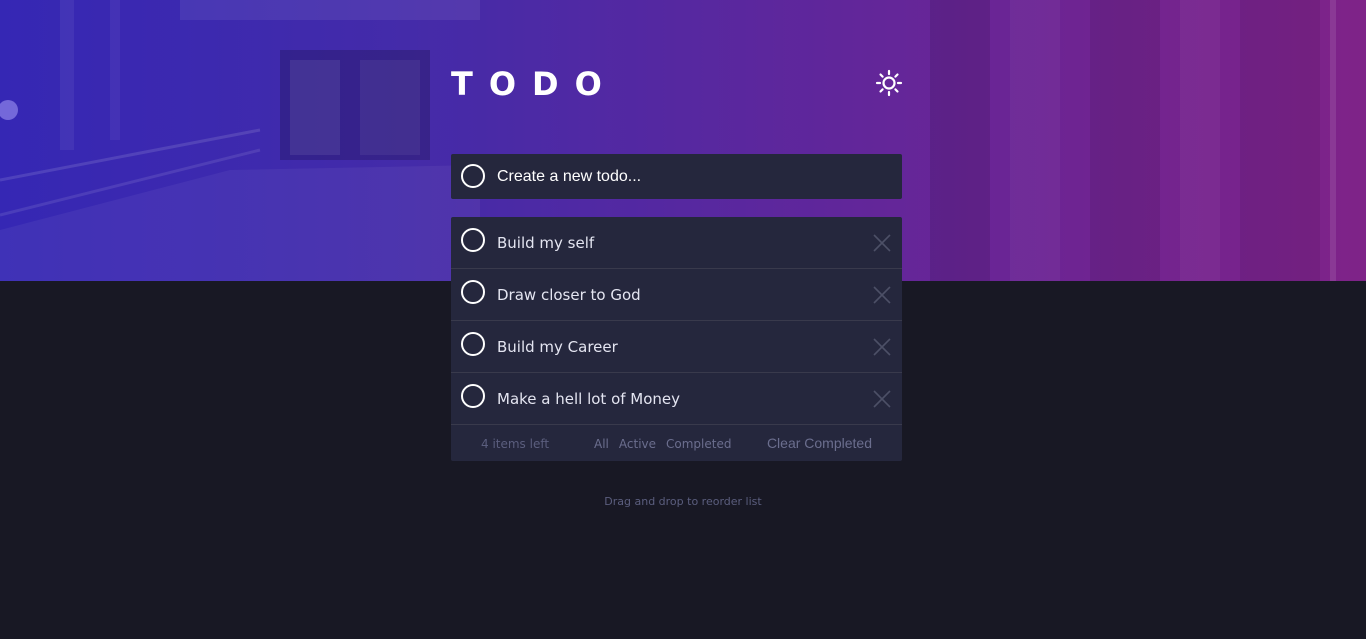 The image size is (1366, 639). What do you see at coordinates (515, 444) in the screenshot?
I see `items-left-count: 4 items left` at bounding box center [515, 444].